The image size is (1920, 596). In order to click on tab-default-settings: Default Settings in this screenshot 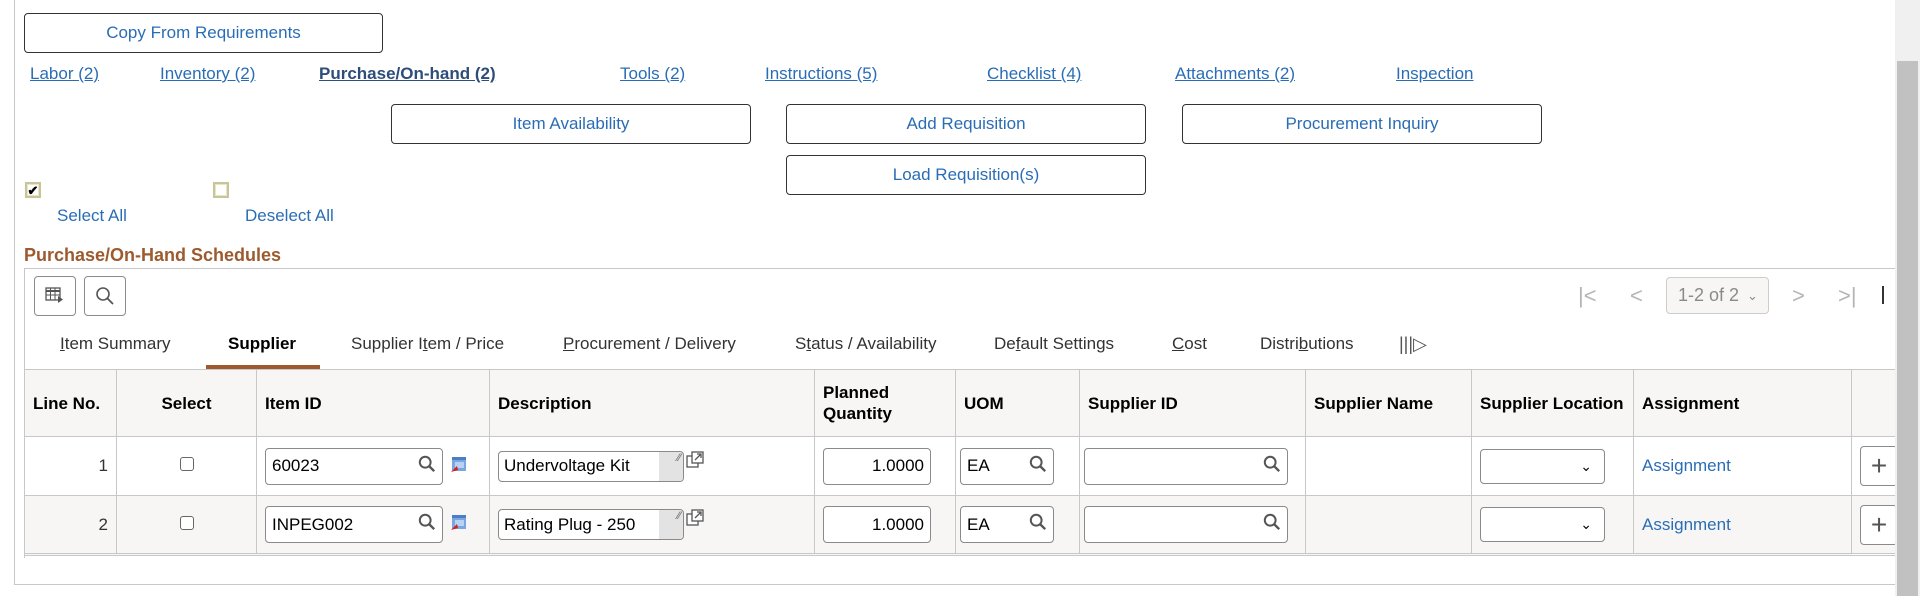, I will do `click(1054, 352)`.